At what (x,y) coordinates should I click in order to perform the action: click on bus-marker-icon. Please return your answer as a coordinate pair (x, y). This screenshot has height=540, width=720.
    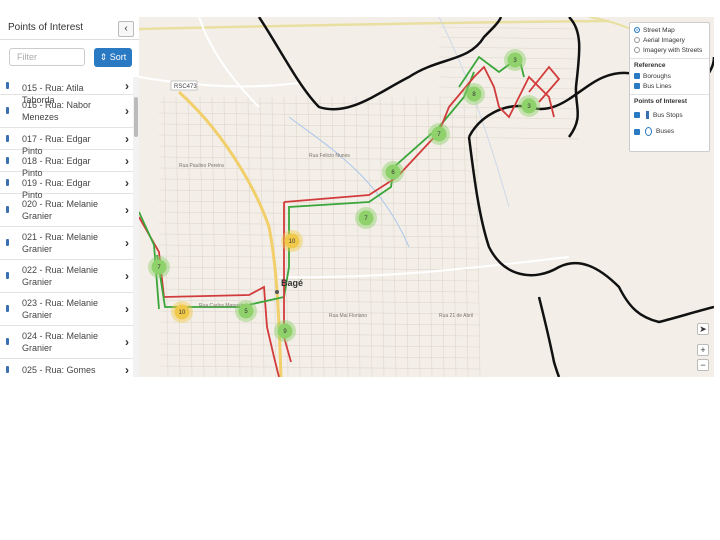
    Looking at the image, I should click on (648, 131).